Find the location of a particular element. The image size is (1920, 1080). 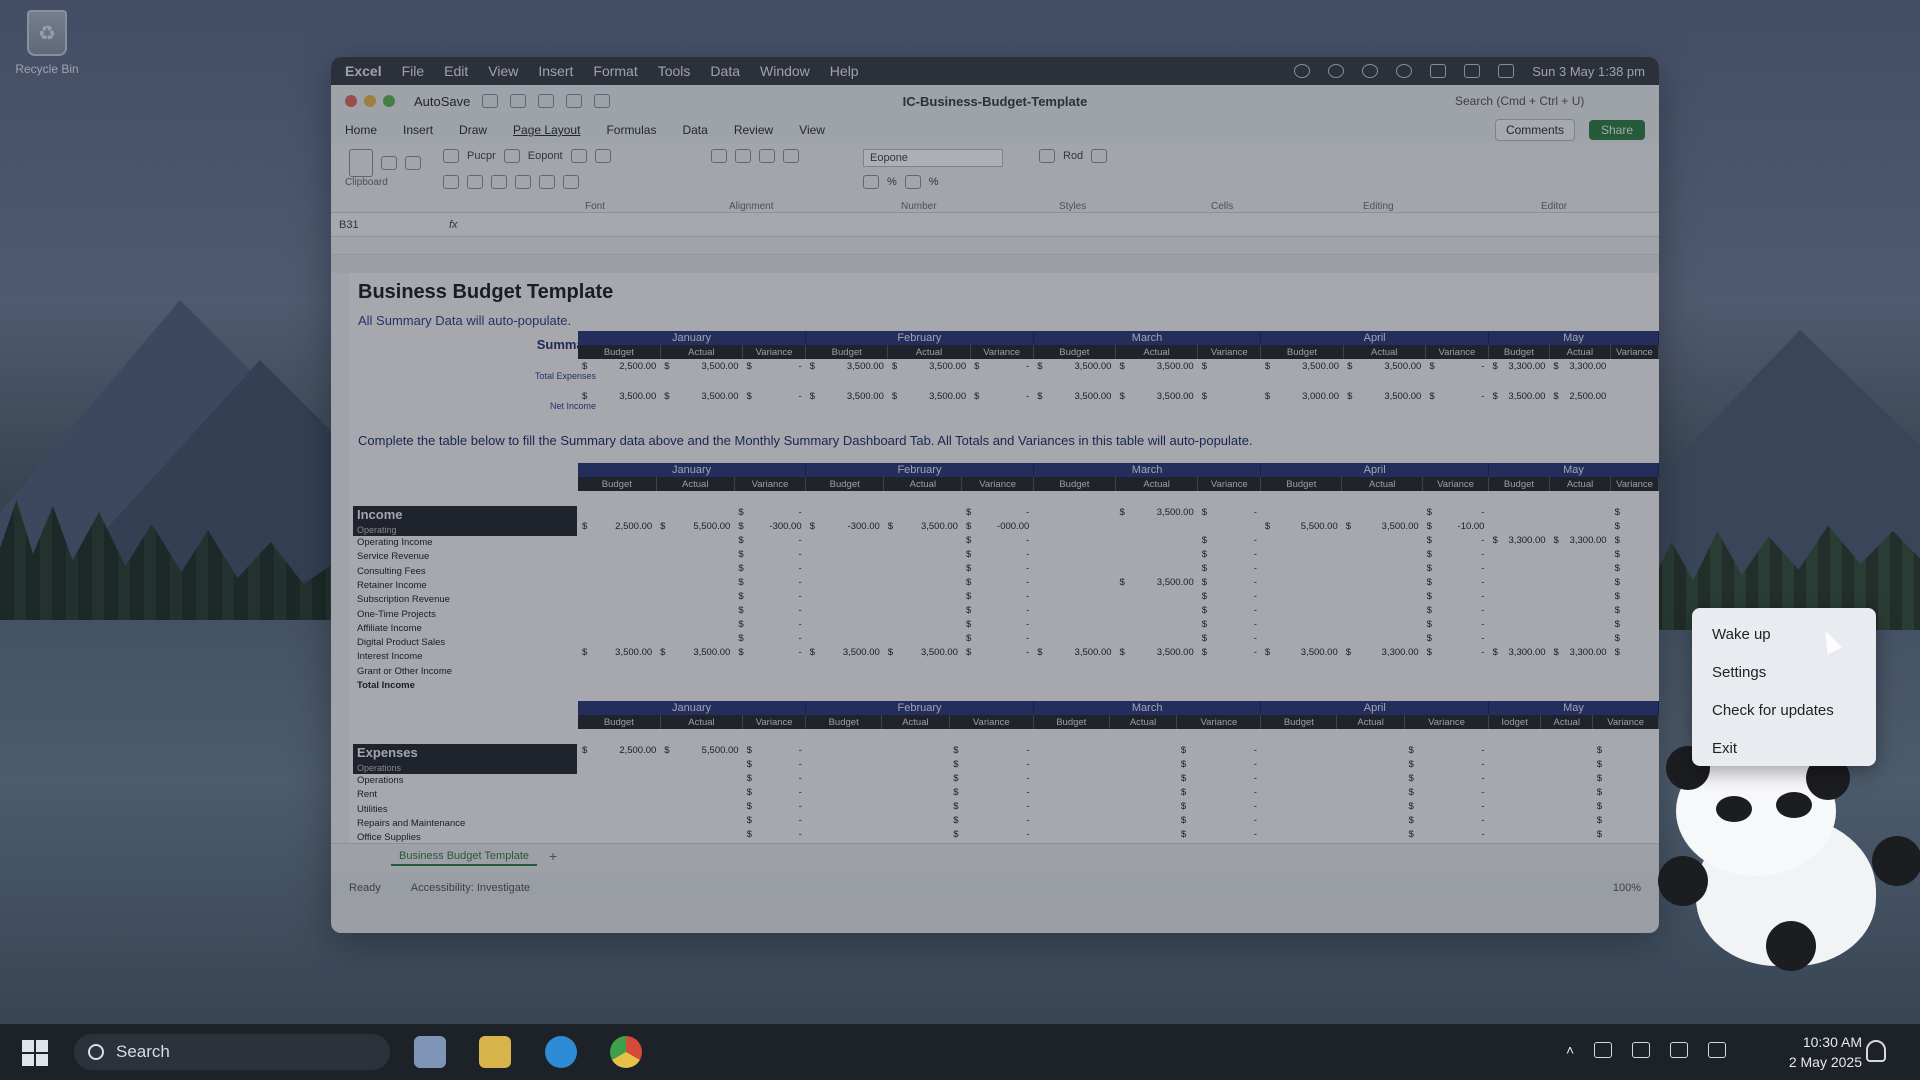

system-tray: ˄ is located at coordinates (1646, 1050).